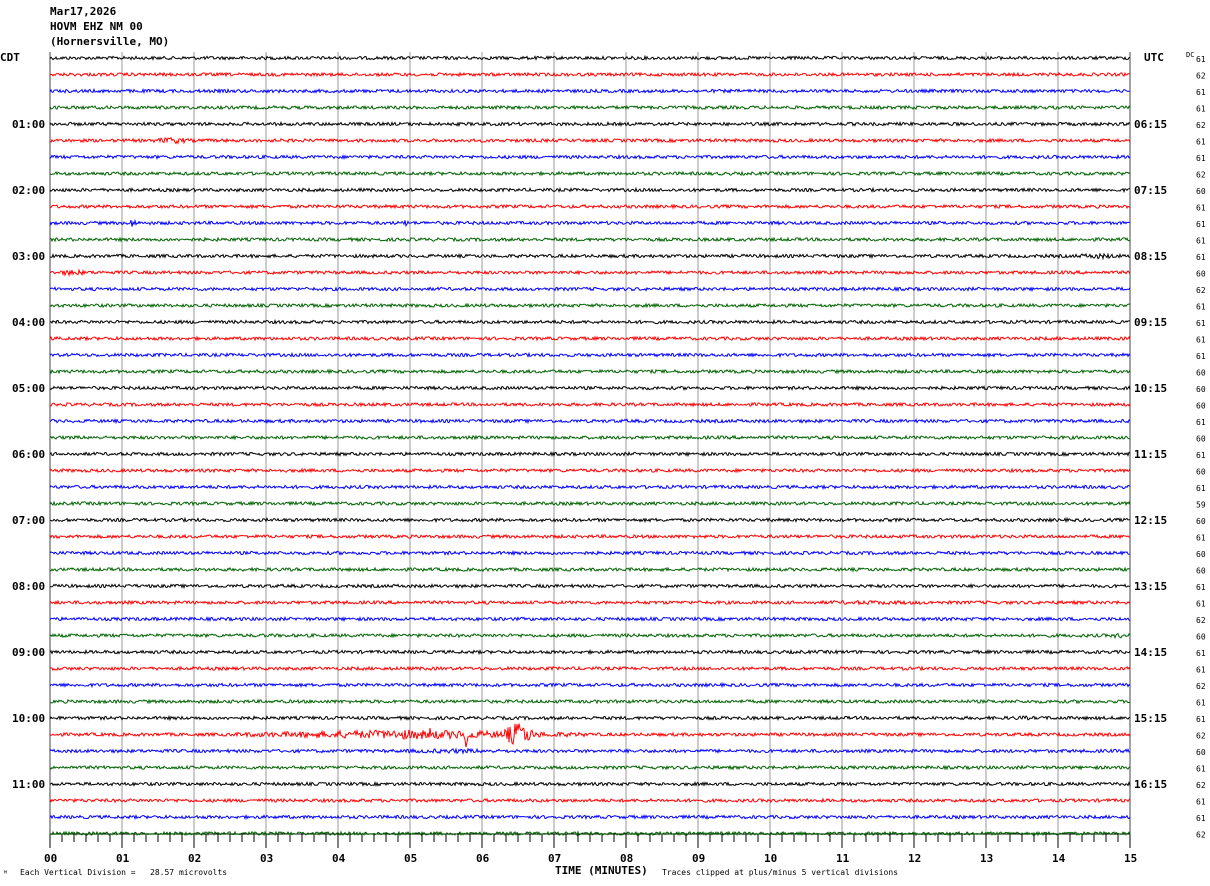 This screenshot has height=886, width=1210. I want to click on x-tick-label: 10, so click(770, 858).